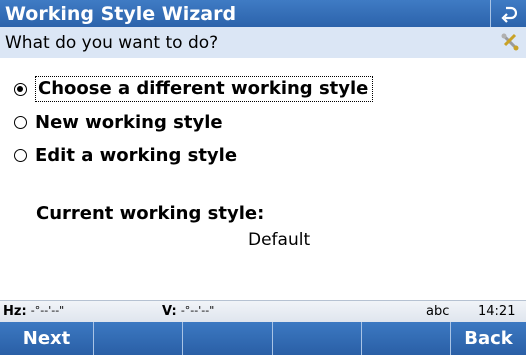  What do you see at coordinates (437, 311) in the screenshot?
I see `input-mode: abc` at bounding box center [437, 311].